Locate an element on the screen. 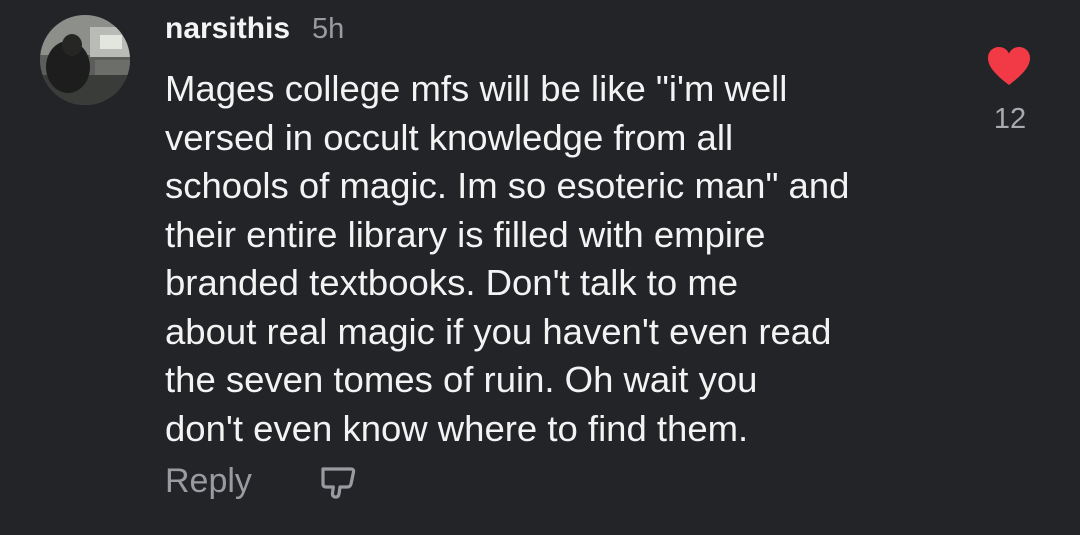 The height and width of the screenshot is (535, 1080). comment-header: narsithis 5h is located at coordinates (254, 29).